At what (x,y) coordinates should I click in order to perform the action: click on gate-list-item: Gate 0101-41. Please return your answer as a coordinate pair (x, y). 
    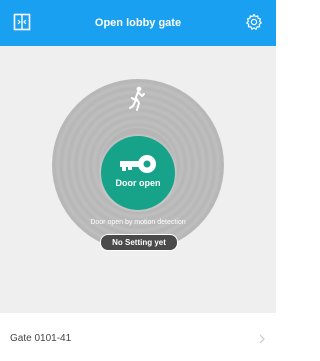
    Looking at the image, I should click on (138, 337).